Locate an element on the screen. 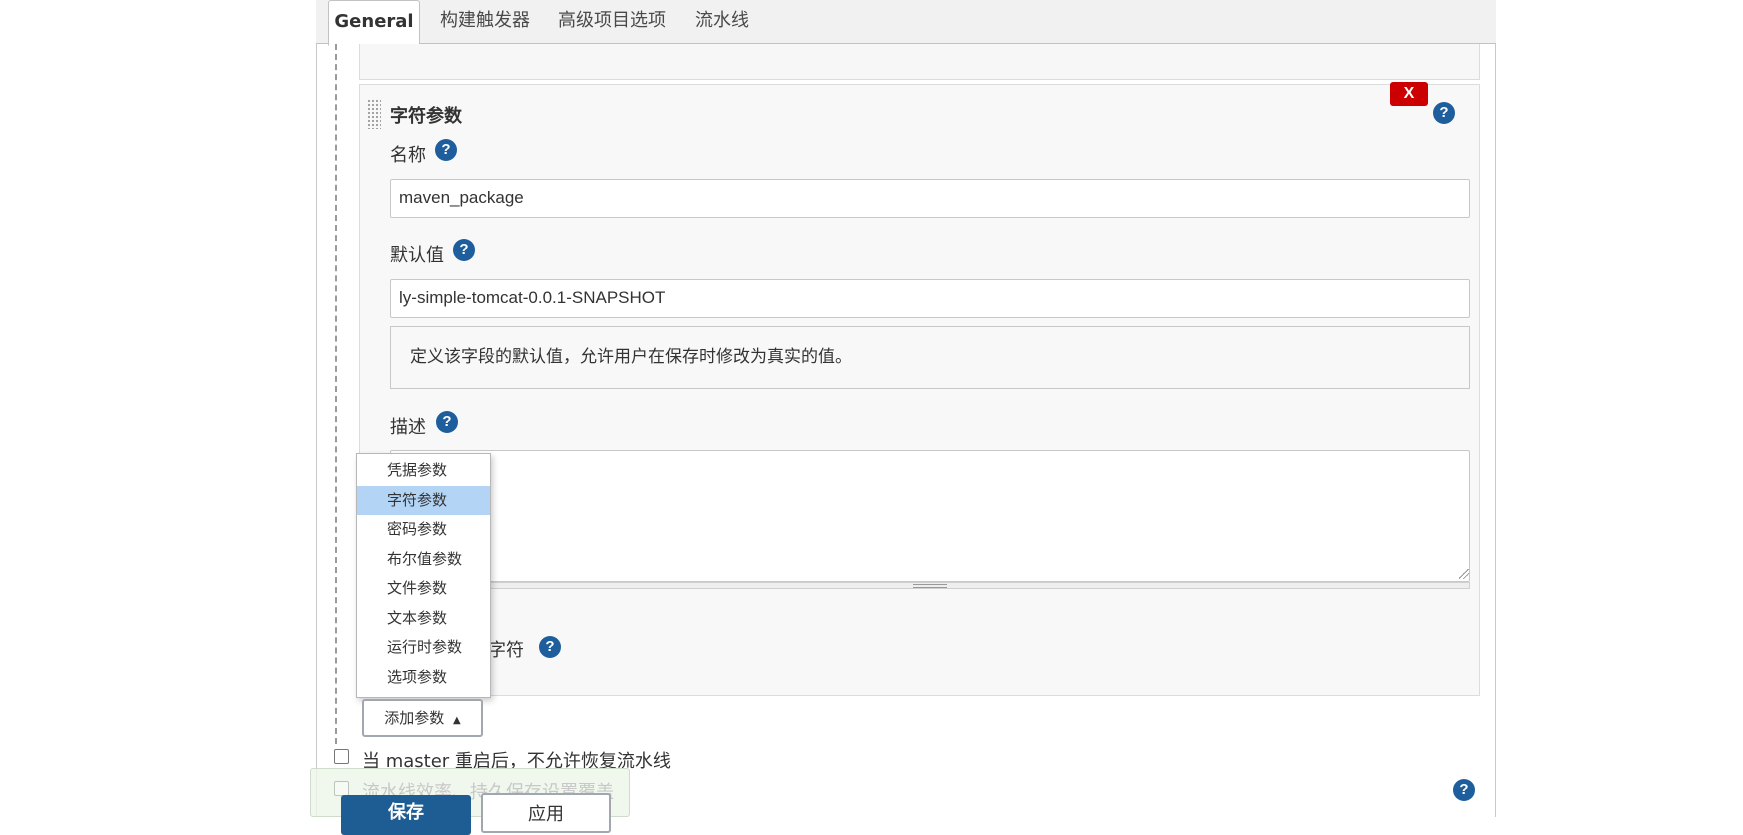 Image resolution: width=1743 pixels, height=835 pixels. pipeline-efficiency-checkbox is located at coordinates (341, 788).